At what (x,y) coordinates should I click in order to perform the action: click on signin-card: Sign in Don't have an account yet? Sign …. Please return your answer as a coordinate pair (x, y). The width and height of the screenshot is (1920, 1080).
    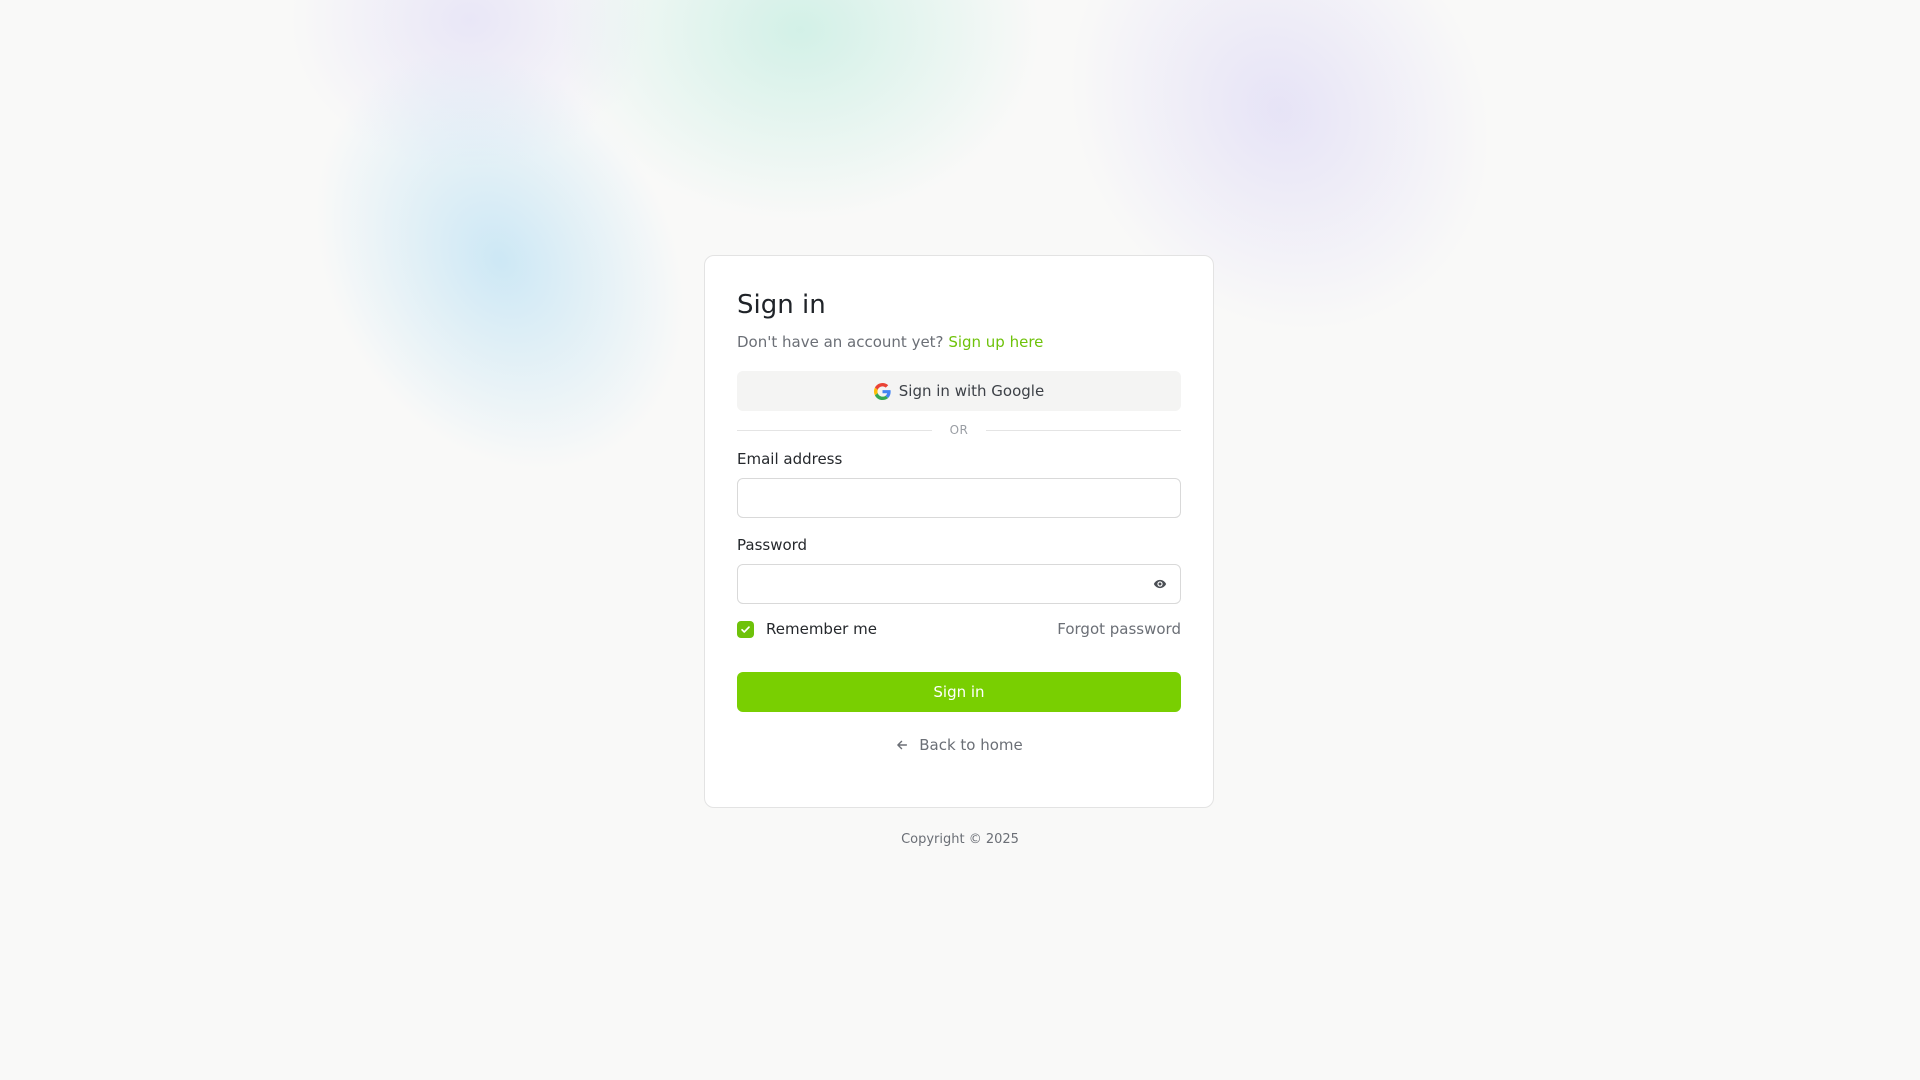
    Looking at the image, I should click on (959, 531).